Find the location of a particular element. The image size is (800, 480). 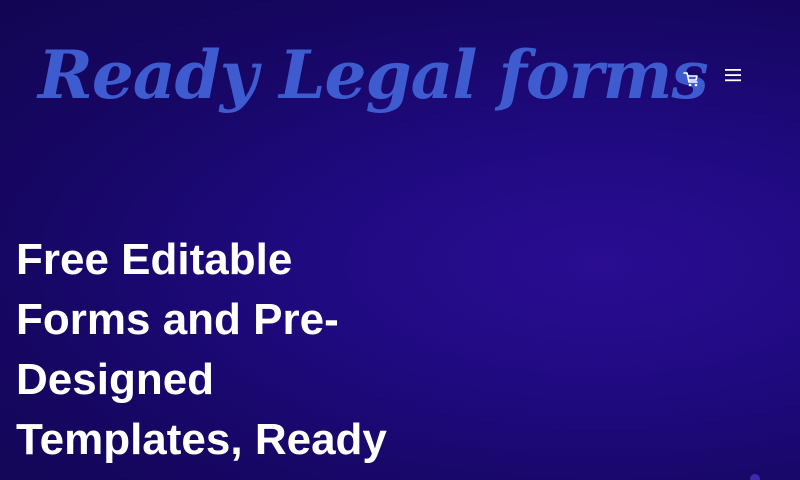

hero-title-line: Templates, Ready is located at coordinates (201, 439).